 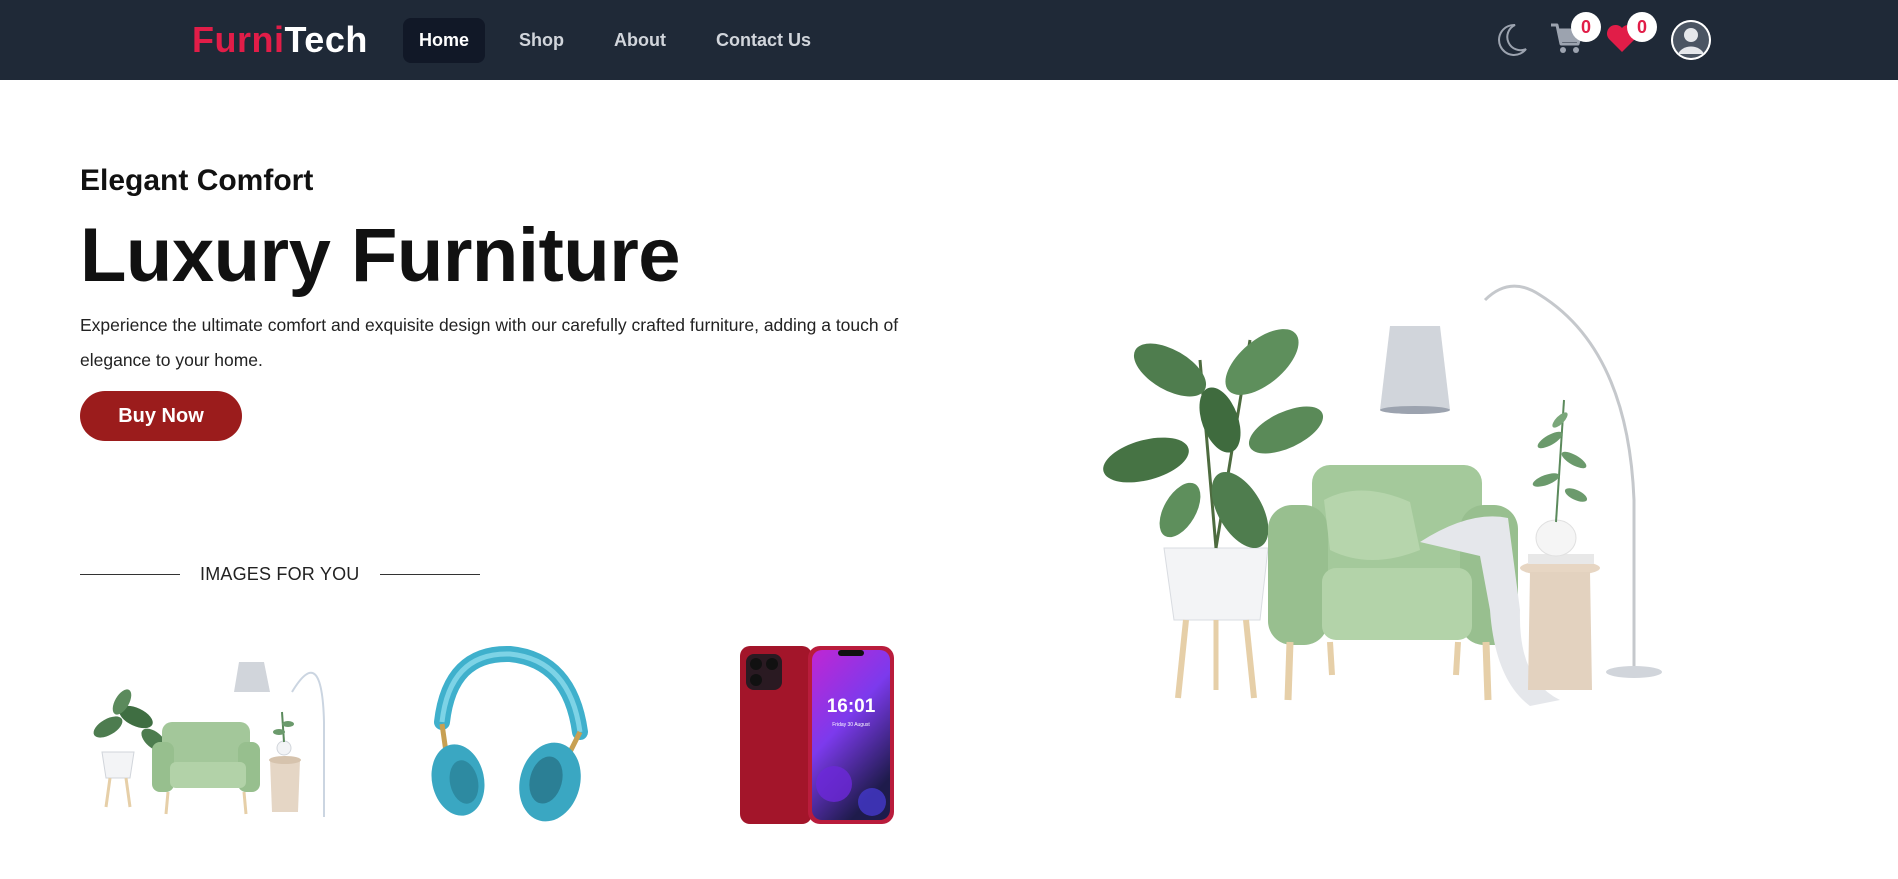 I want to click on nav-home: Home, so click(x=444, y=40).